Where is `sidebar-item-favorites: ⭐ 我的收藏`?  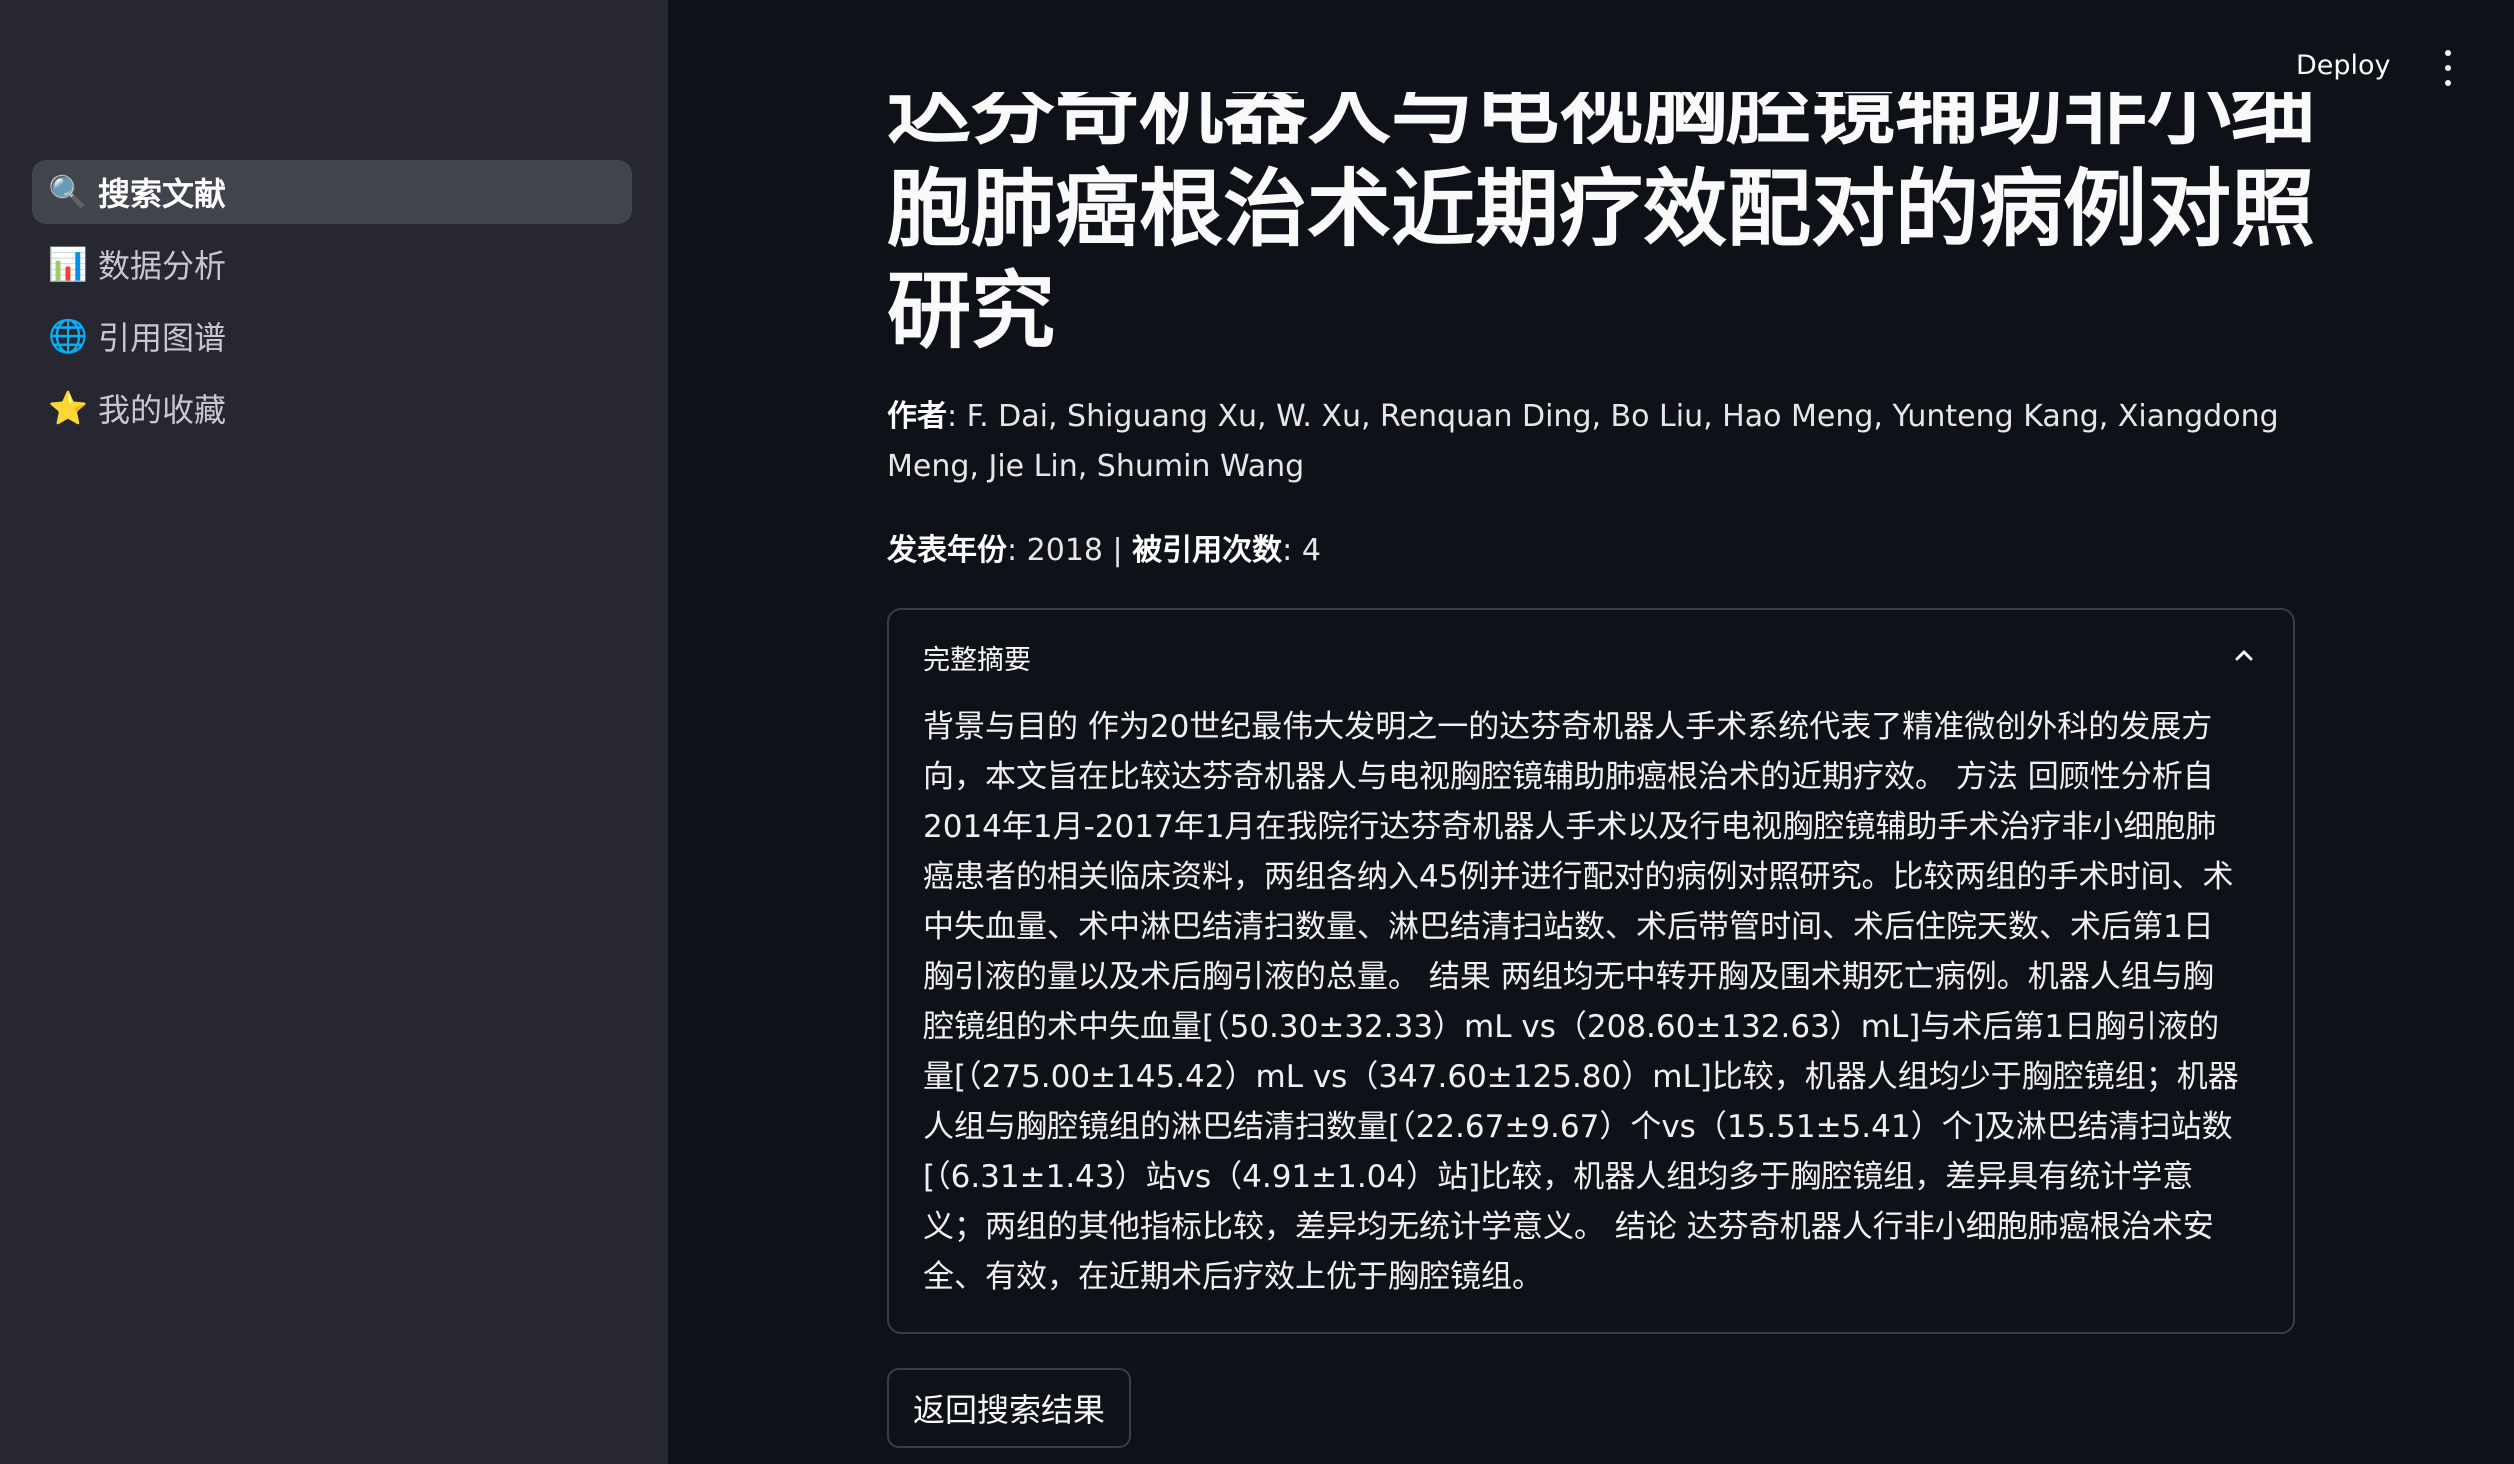 sidebar-item-favorites: ⭐ 我的收藏 is located at coordinates (332, 408).